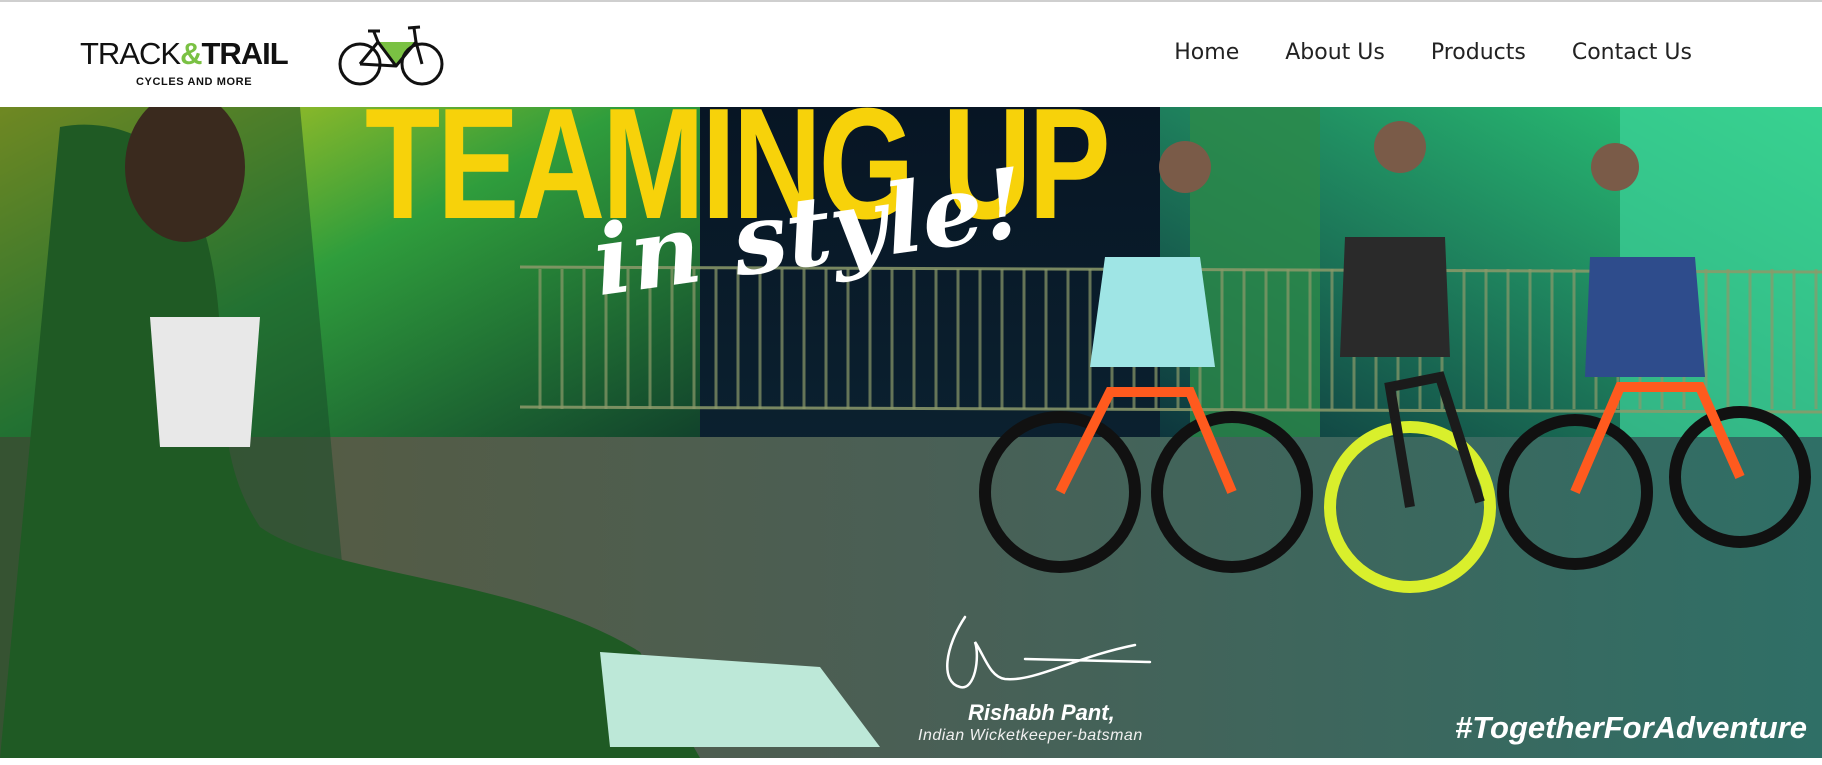 The image size is (1822, 765). Describe the element at coordinates (1632, 52) in the screenshot. I see `nav-contact-us: Contact Us` at that location.